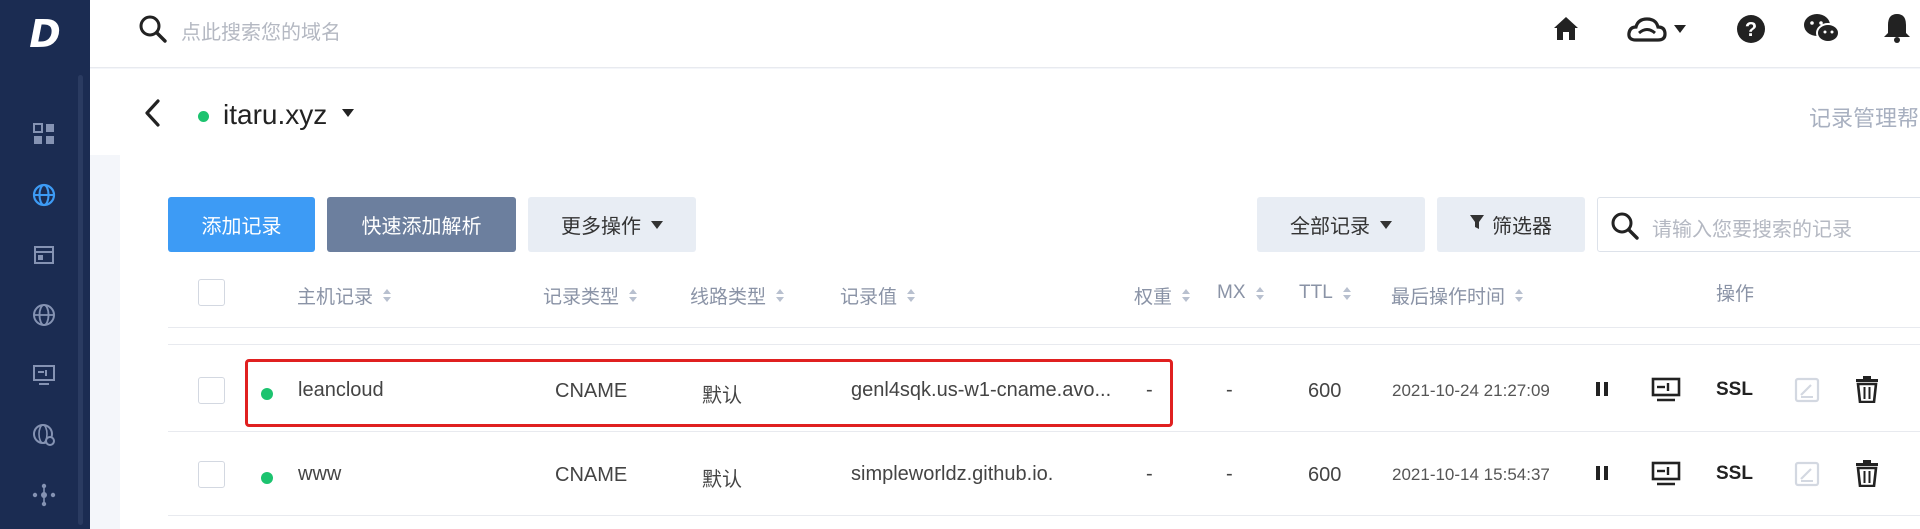 This screenshot has height=529, width=1920. What do you see at coordinates (241, 224) in the screenshot?
I see `add-record-button: 添加记录` at bounding box center [241, 224].